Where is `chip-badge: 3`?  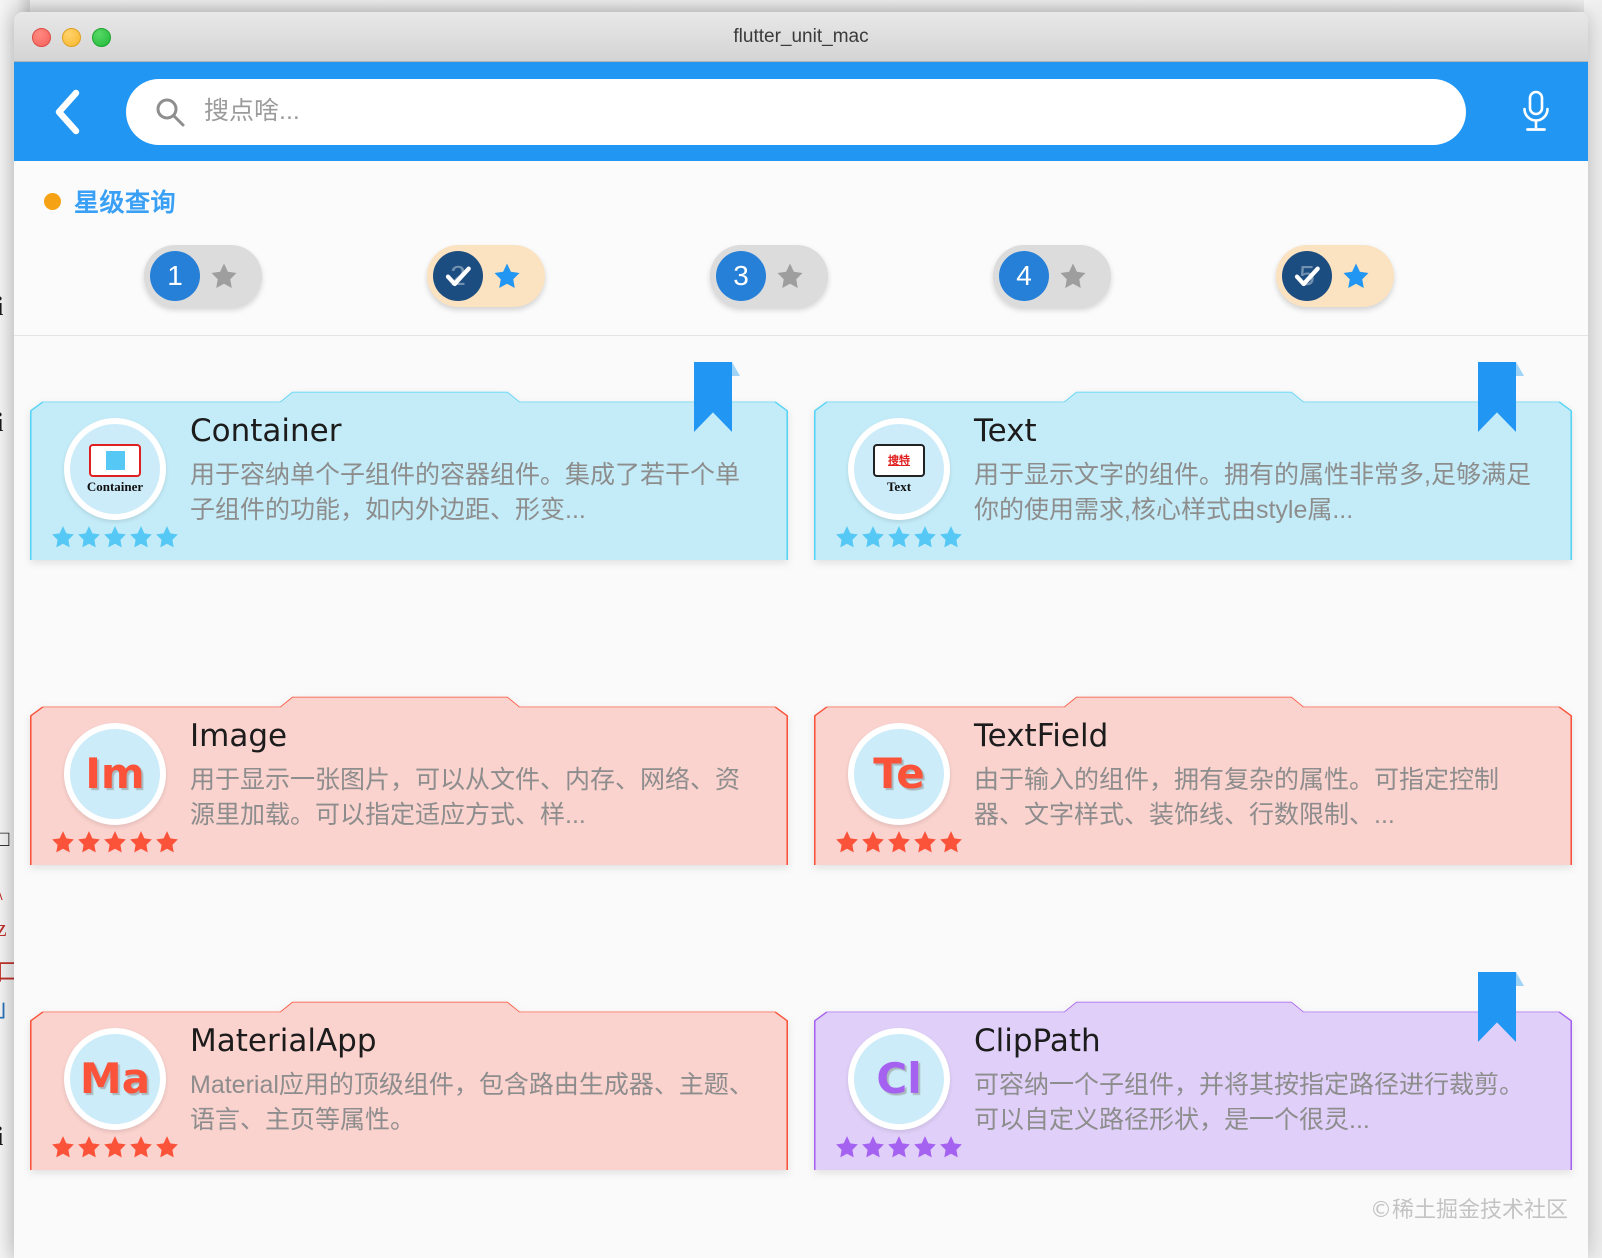 chip-badge: 3 is located at coordinates (741, 276).